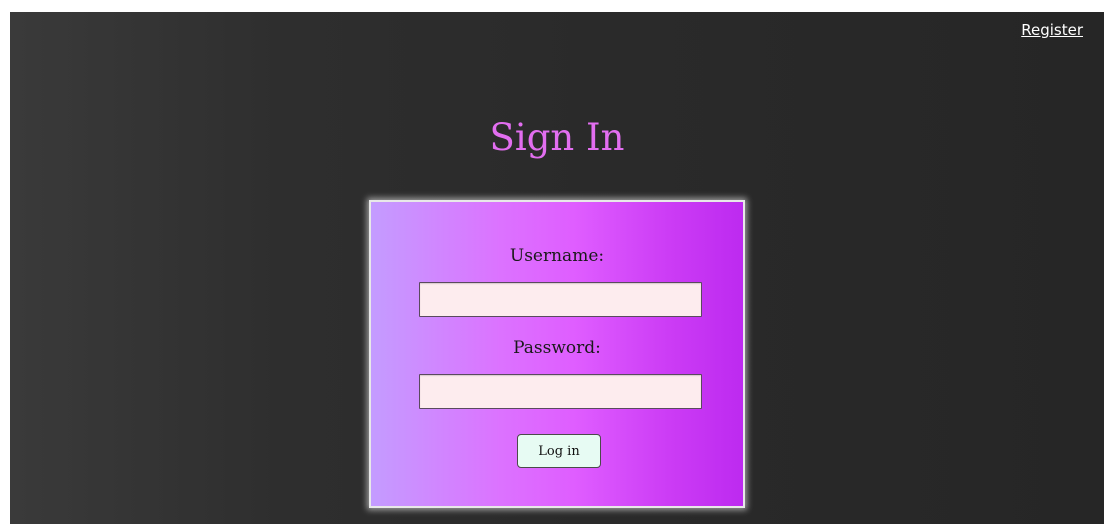 This screenshot has width=1104, height=524. Describe the element at coordinates (557, 256) in the screenshot. I see `username-label: Username:` at that location.